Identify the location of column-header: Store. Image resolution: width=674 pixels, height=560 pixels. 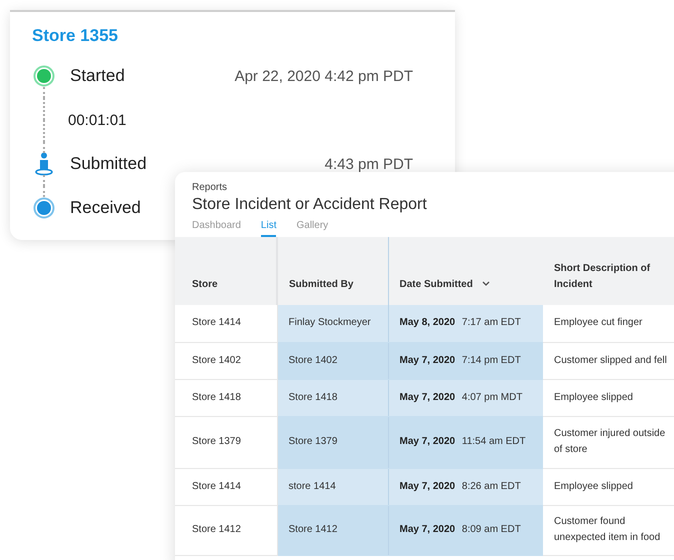
(226, 271).